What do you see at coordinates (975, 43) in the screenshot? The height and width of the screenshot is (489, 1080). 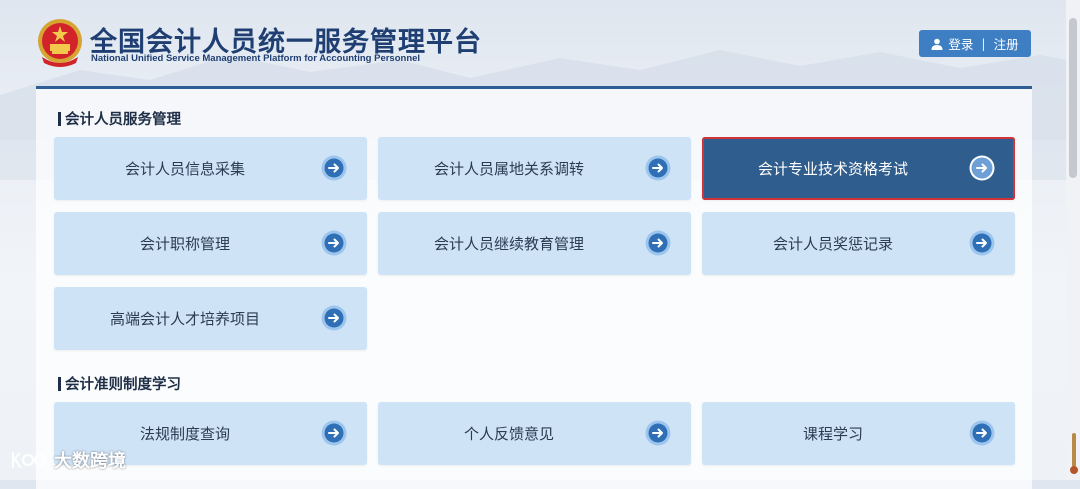 I see `login-register-button: 登录 | 注册` at bounding box center [975, 43].